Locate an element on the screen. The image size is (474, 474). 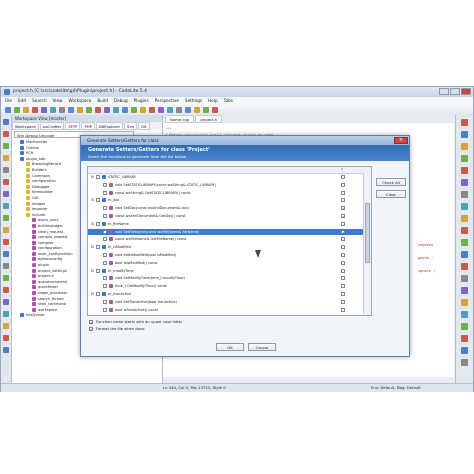
scrollbar-thumb is located at coordinates (367, 233).